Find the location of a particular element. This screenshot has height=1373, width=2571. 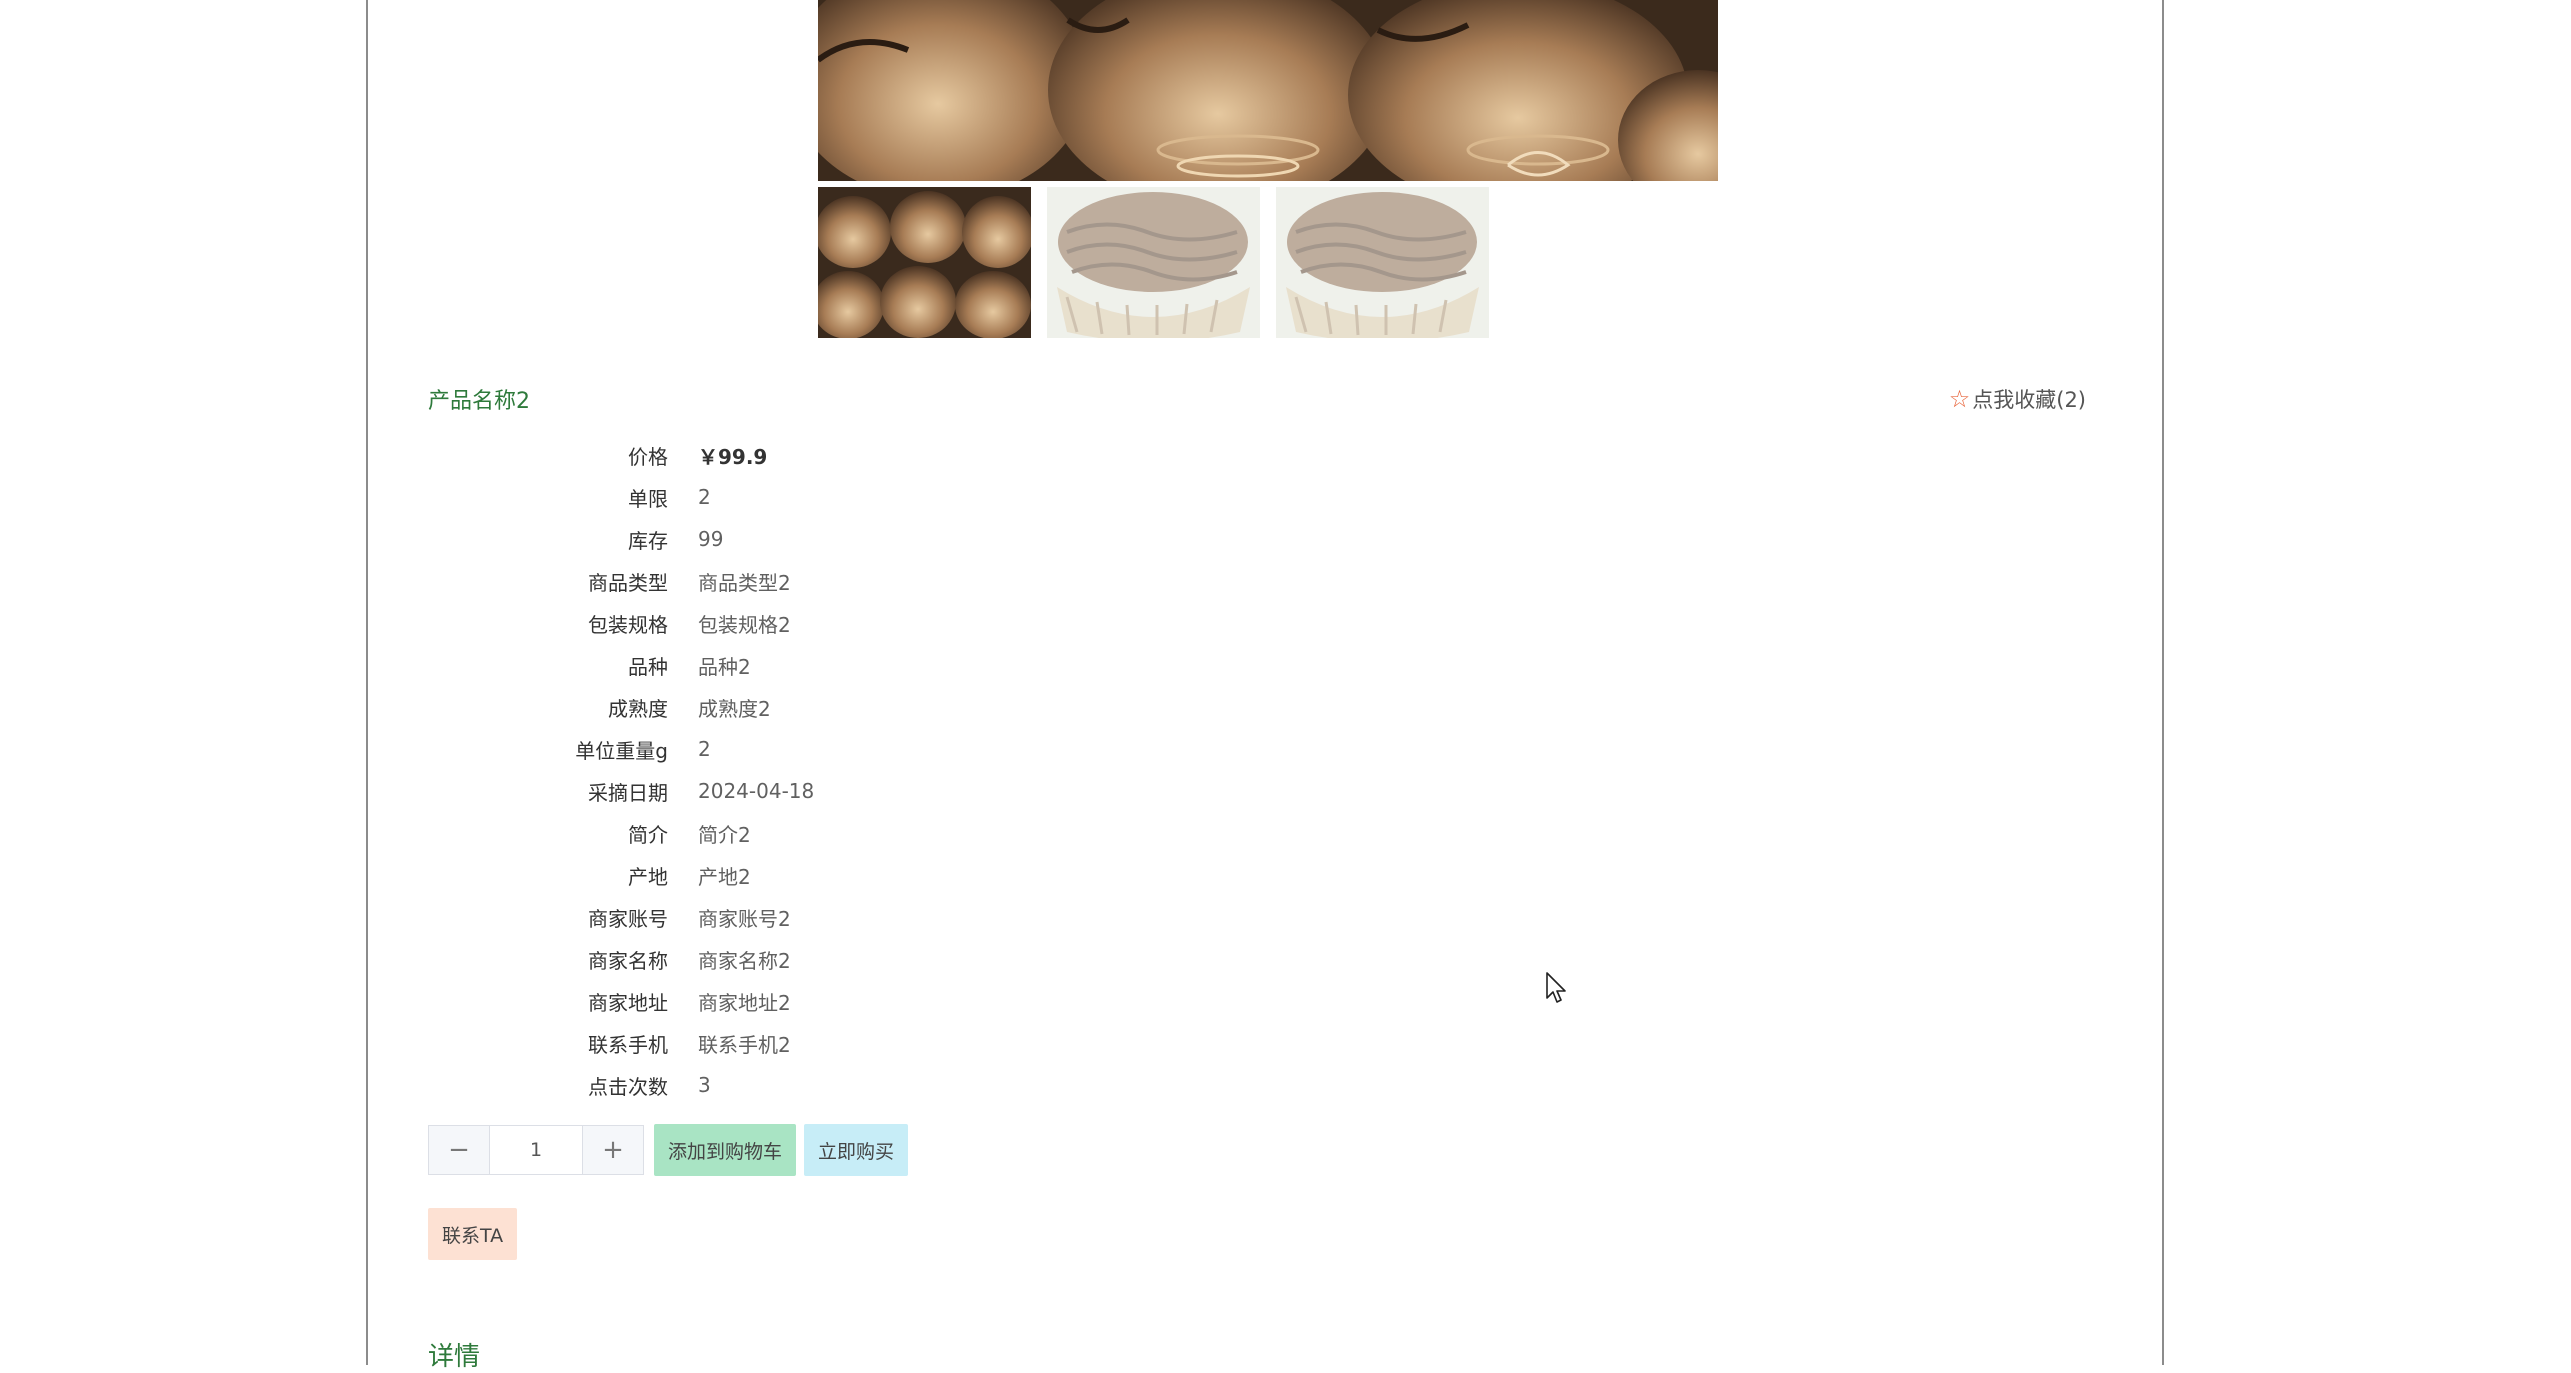

info-row-merchant-account: 商家账号 商家账号2 is located at coordinates (621, 917).